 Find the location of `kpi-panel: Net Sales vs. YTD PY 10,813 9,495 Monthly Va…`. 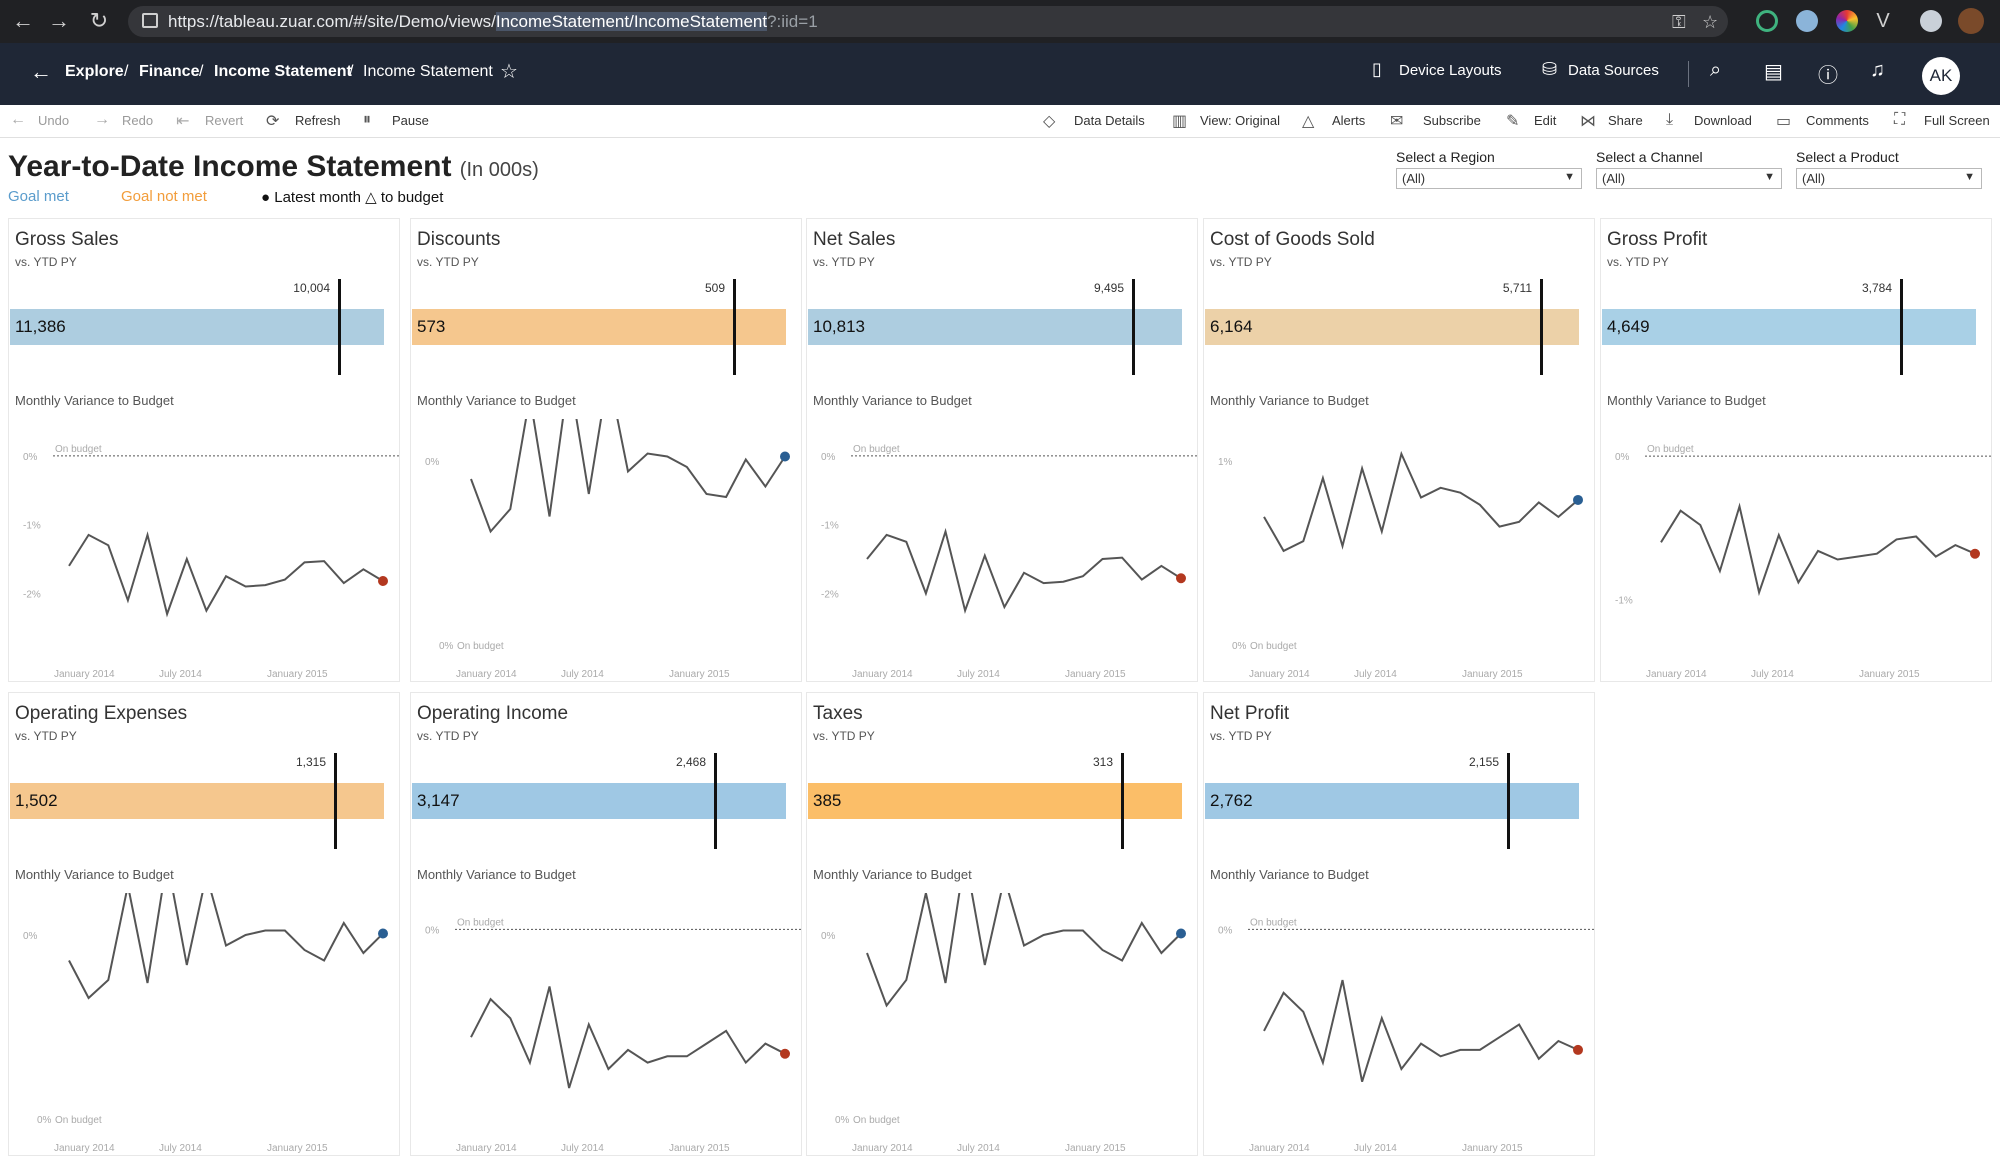

kpi-panel: Net Sales vs. YTD PY 10,813 9,495 Monthly Va… is located at coordinates (1002, 450).